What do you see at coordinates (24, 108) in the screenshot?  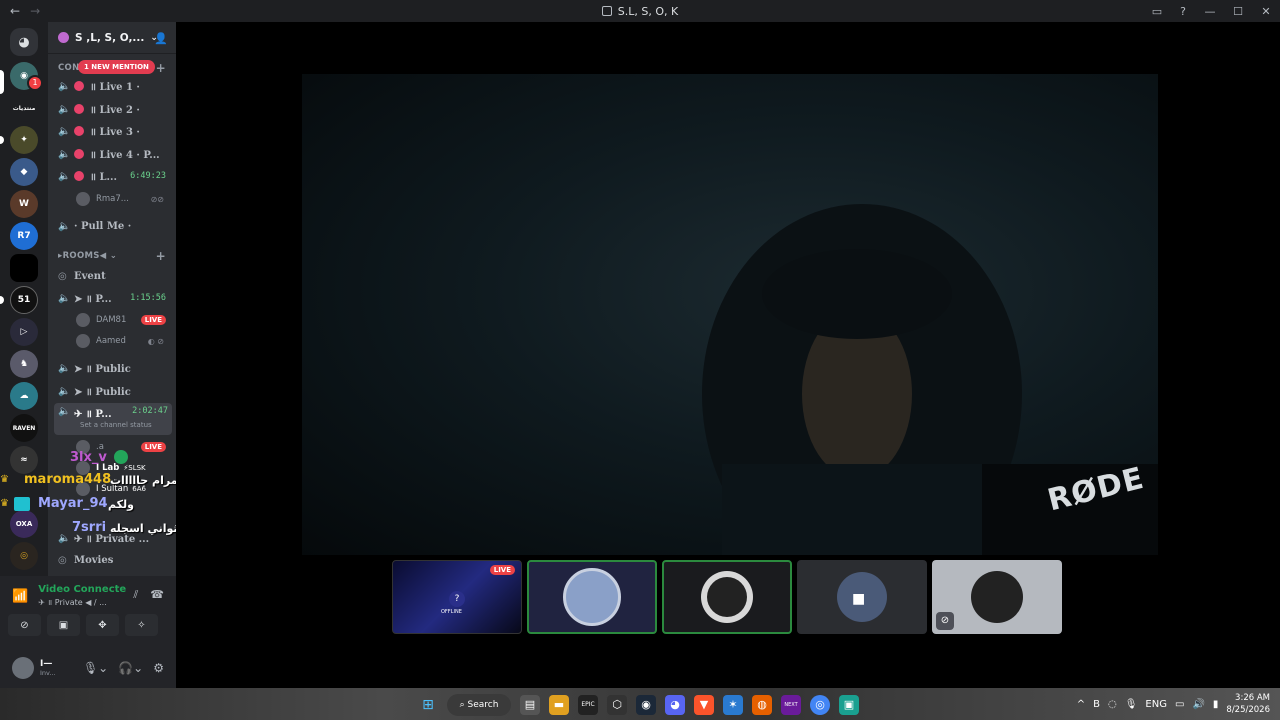 I see `server-icon-2: منتديات` at bounding box center [24, 108].